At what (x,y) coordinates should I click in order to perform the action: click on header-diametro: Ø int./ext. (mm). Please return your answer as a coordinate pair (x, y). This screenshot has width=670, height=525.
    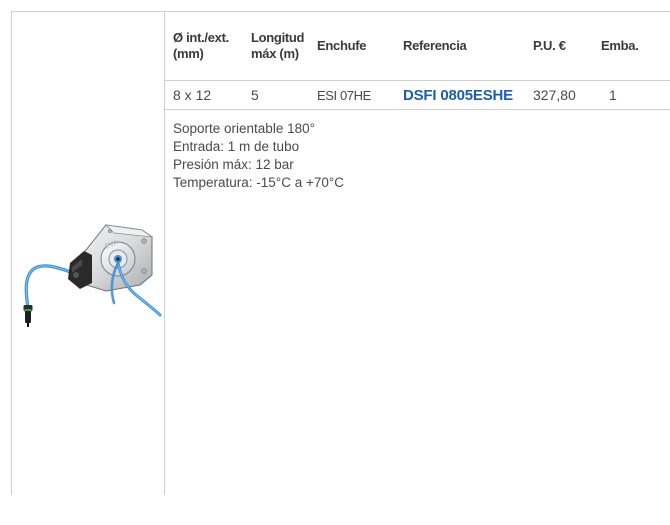
    Looking at the image, I should click on (204, 46).